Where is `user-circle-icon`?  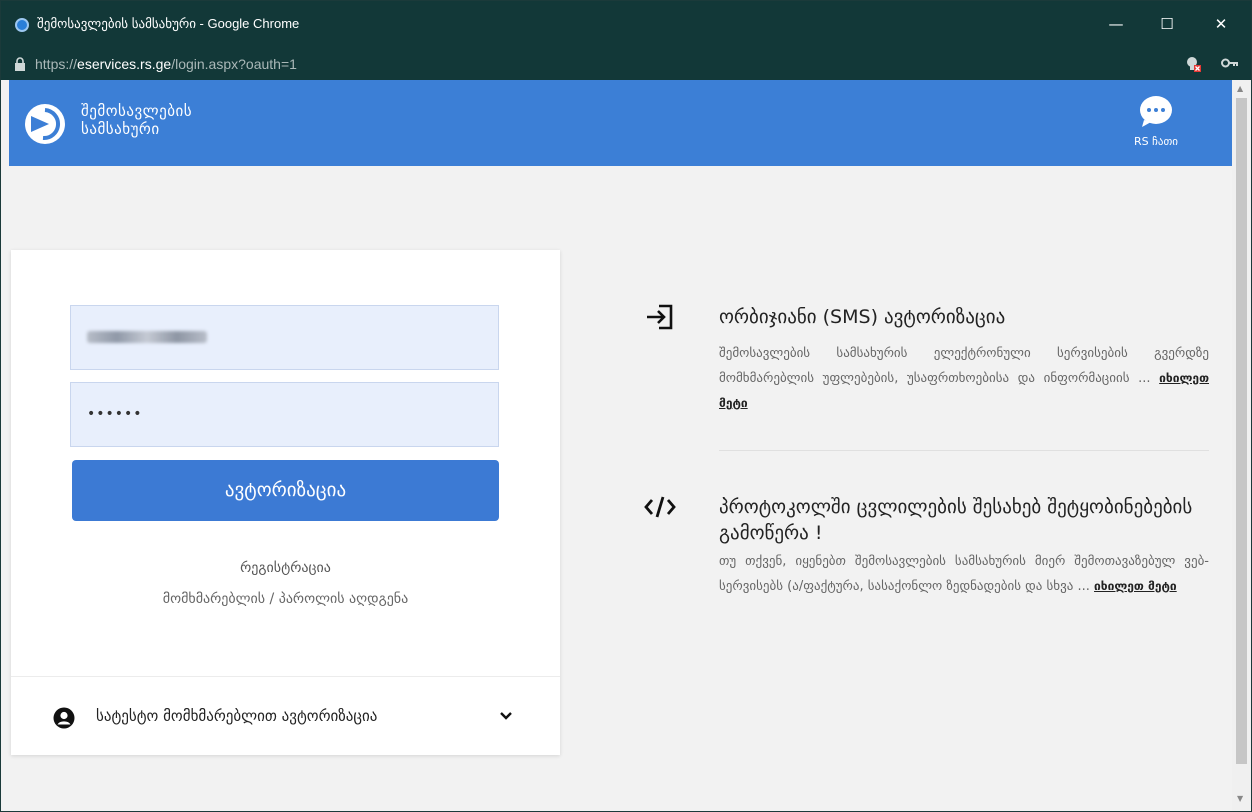 user-circle-icon is located at coordinates (64, 718).